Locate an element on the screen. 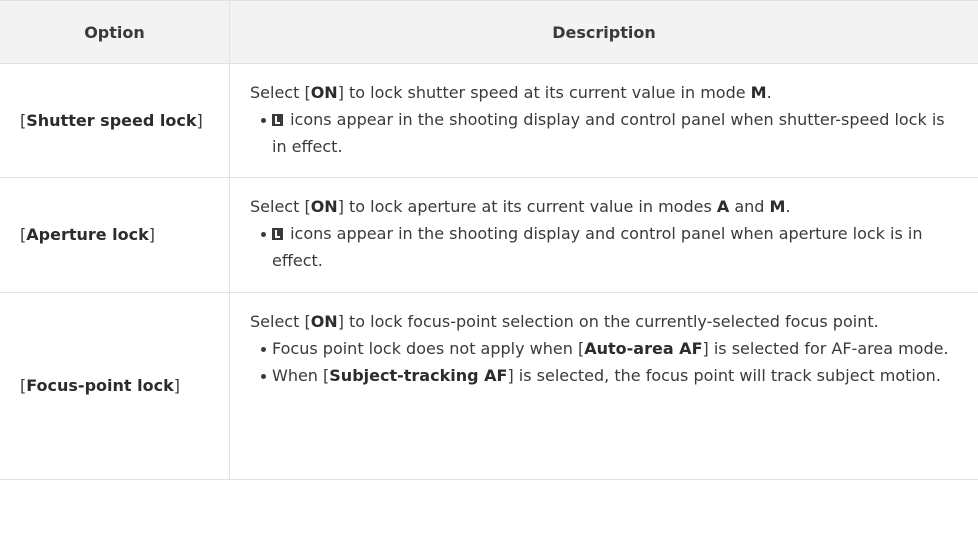 The width and height of the screenshot is (978, 538). bullet-text: ] is selected for AF-area mode. is located at coordinates (825, 348).